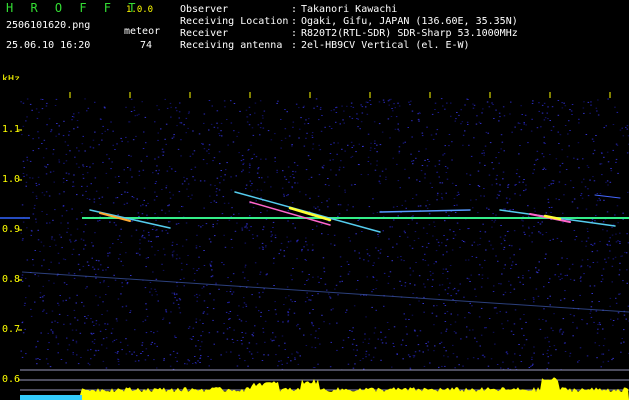 The height and width of the screenshot is (400, 629). I want to click on antenna-label: Receiving antenna, so click(231, 45).